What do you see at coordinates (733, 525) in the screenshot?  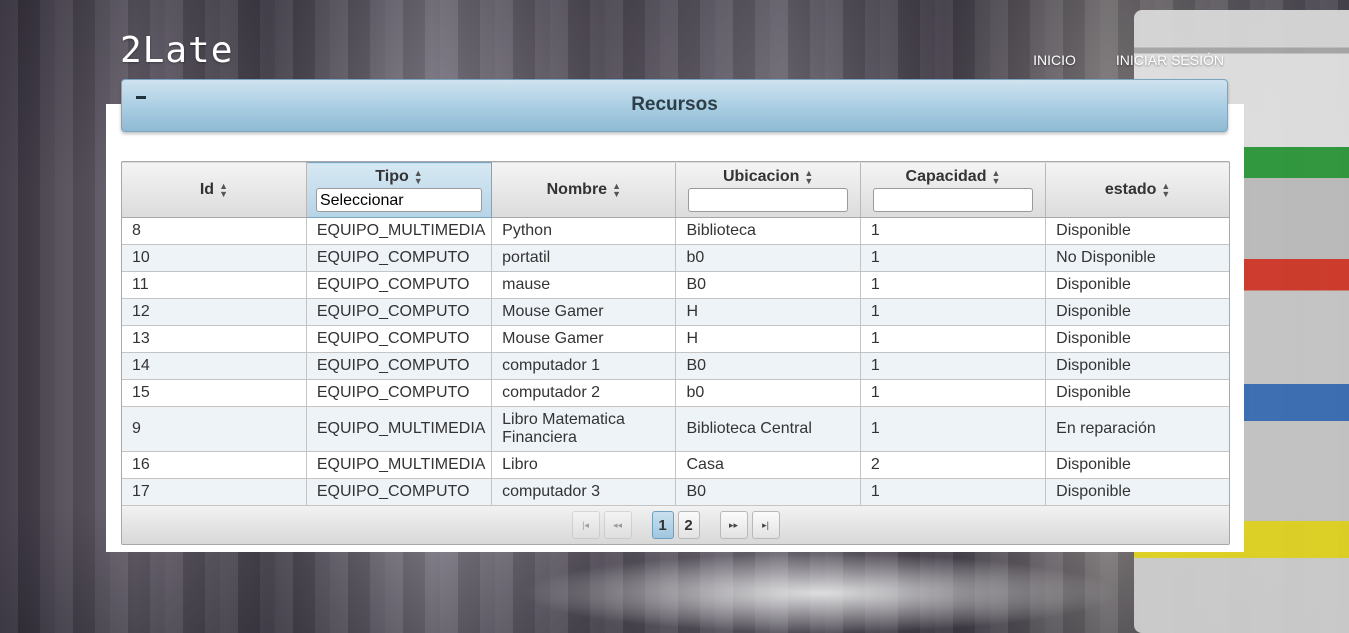 I see `next-page-icon: ▸▸` at bounding box center [733, 525].